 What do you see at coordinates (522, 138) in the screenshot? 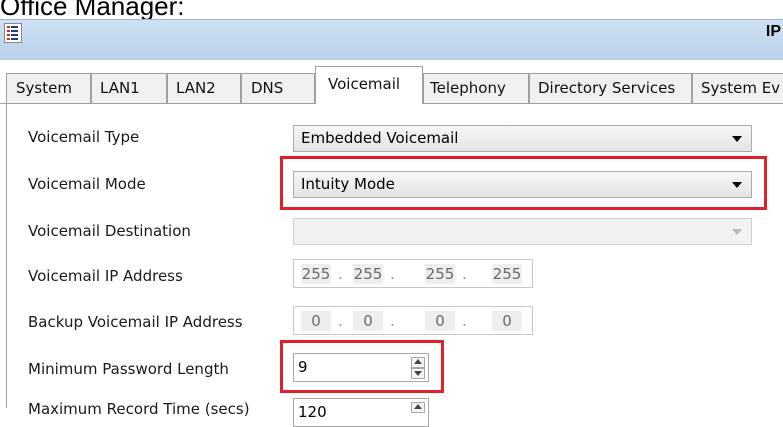
I see `voicemail-type-select: Embedded Voicemail` at bounding box center [522, 138].